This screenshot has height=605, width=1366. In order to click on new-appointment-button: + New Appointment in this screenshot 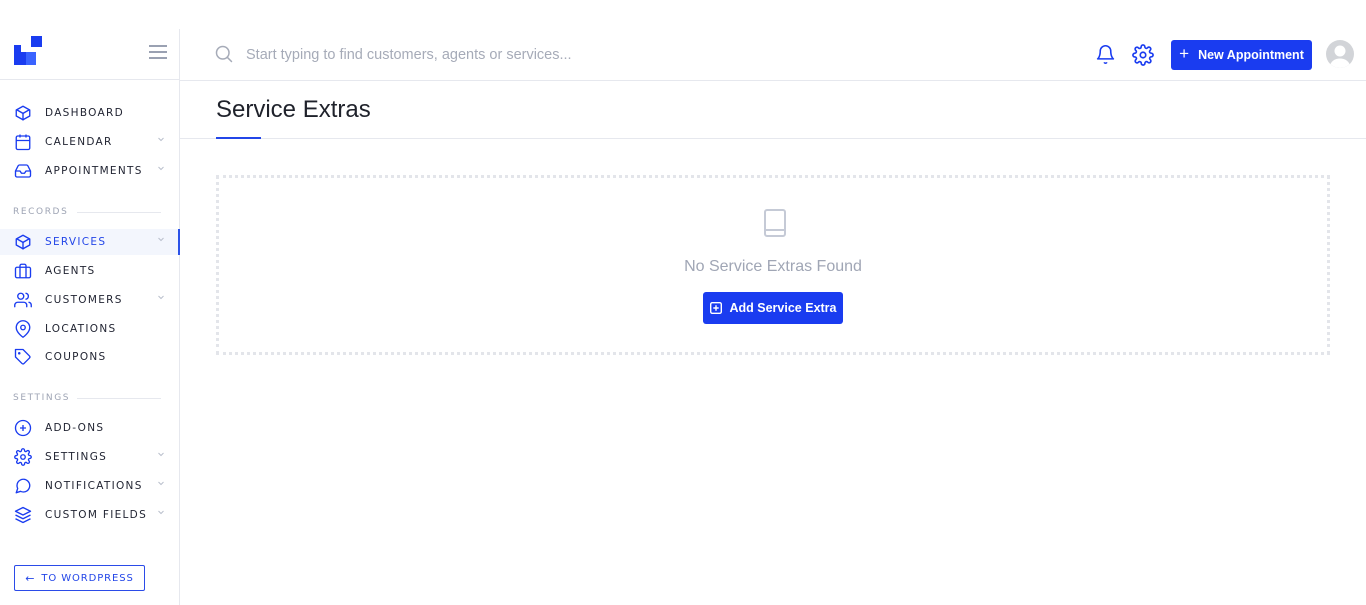, I will do `click(1241, 55)`.